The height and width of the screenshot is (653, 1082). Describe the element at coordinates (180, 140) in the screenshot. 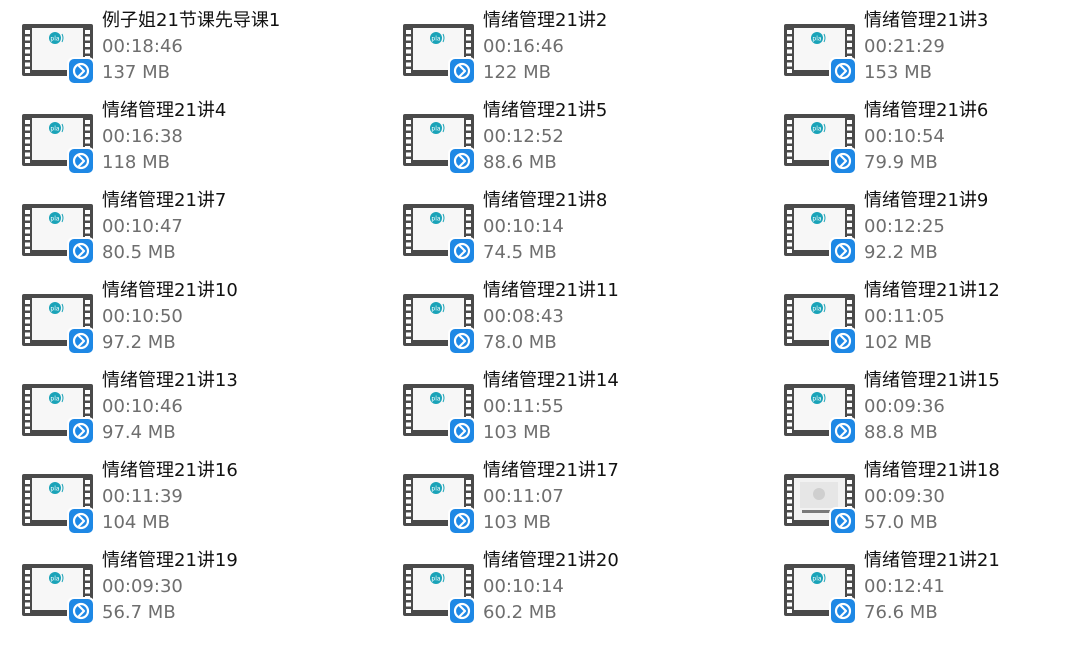

I see `file-tile: pla 情绪管理21讲4 00:16:38 118 MB` at that location.